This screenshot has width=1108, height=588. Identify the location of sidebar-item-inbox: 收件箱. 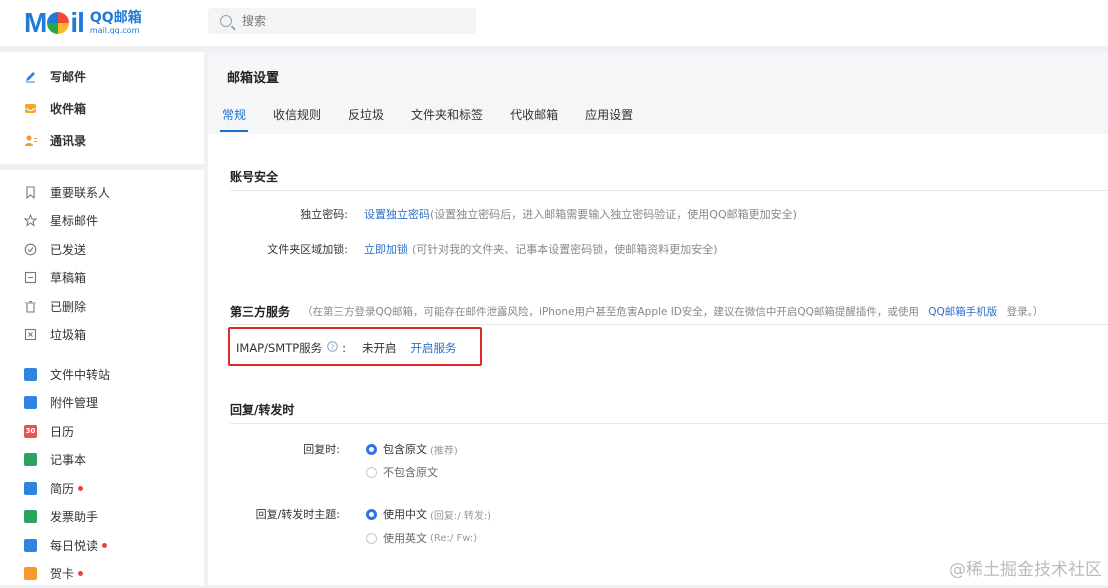
(102, 108).